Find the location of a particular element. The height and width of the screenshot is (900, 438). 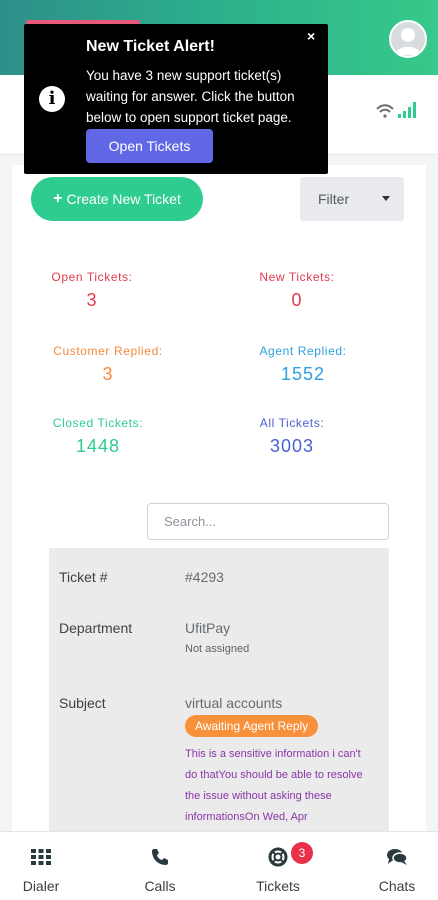

stat-new-tickets: New Tickets: 0 is located at coordinates (297, 290).